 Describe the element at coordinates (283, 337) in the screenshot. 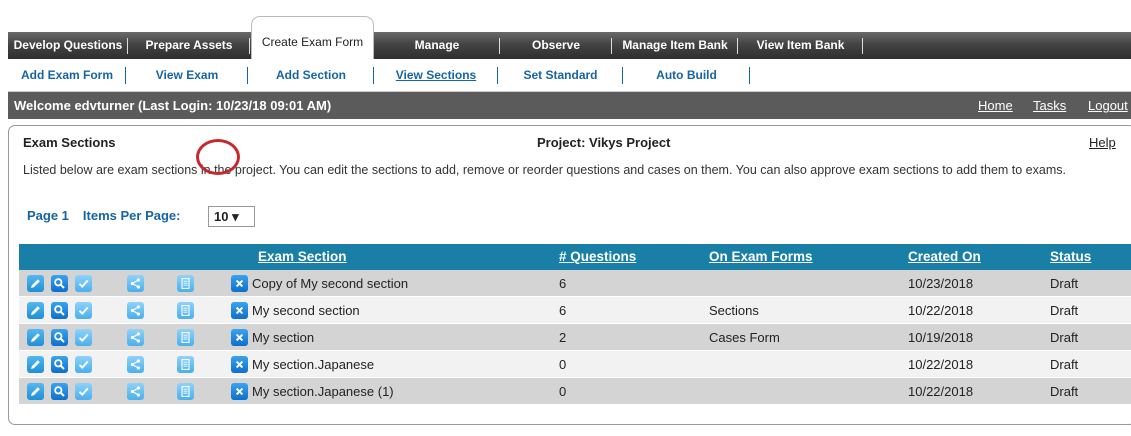

I see `cell-exam-section: My section` at that location.